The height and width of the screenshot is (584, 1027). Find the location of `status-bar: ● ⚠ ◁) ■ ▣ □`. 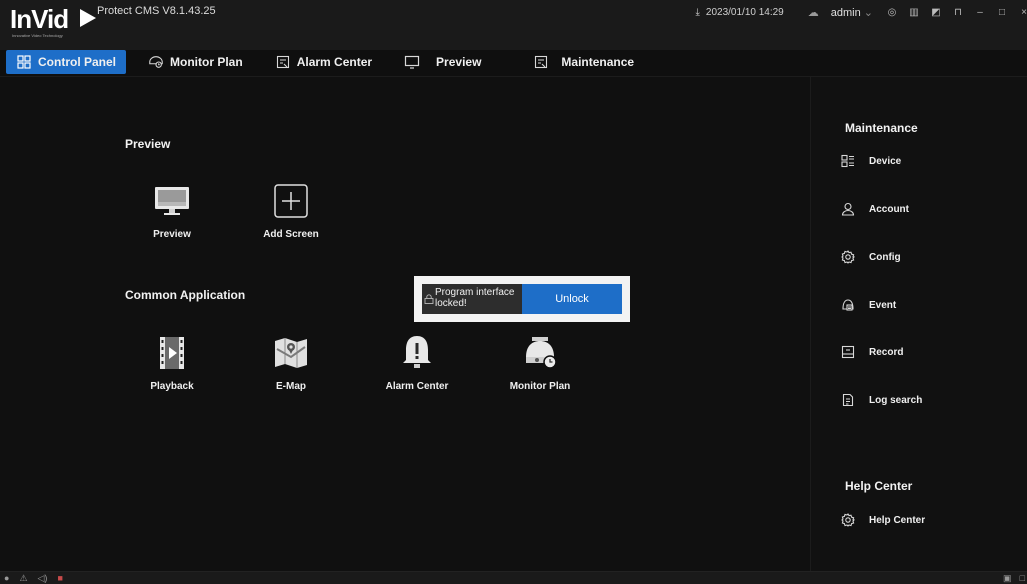

status-bar: ● ⚠ ◁) ■ ▣ □ is located at coordinates (513, 577).